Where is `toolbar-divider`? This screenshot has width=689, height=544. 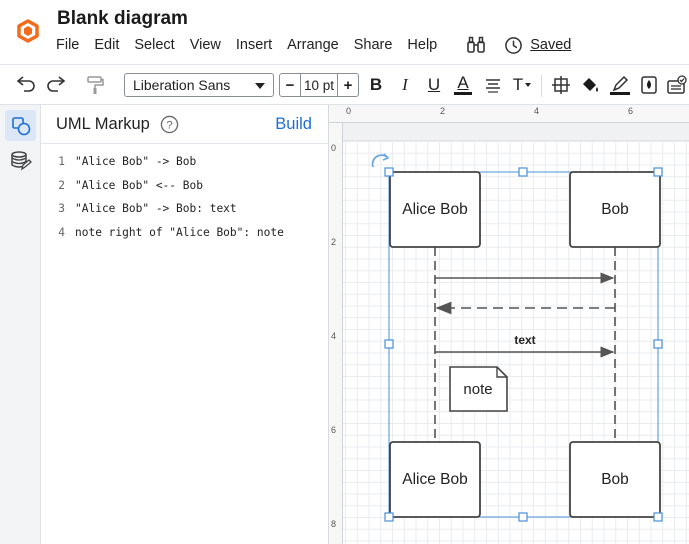
toolbar-divider is located at coordinates (541, 86).